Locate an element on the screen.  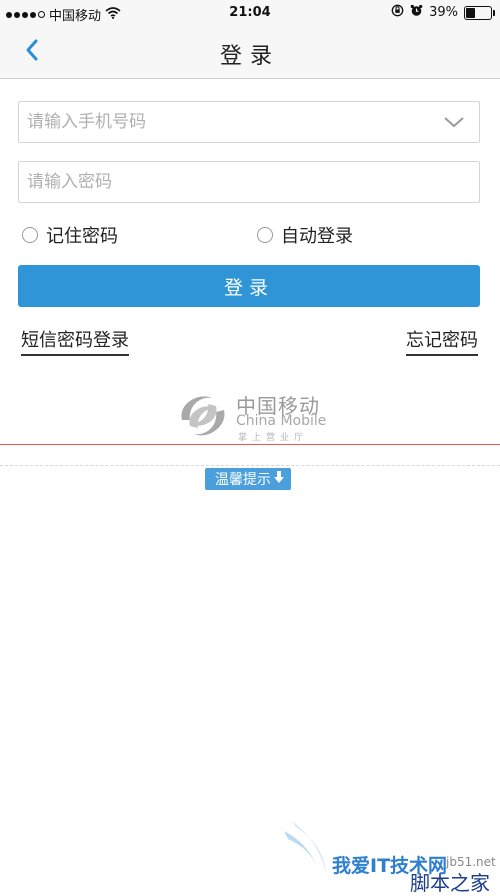
rotation-lock-icon is located at coordinates (397, 12).